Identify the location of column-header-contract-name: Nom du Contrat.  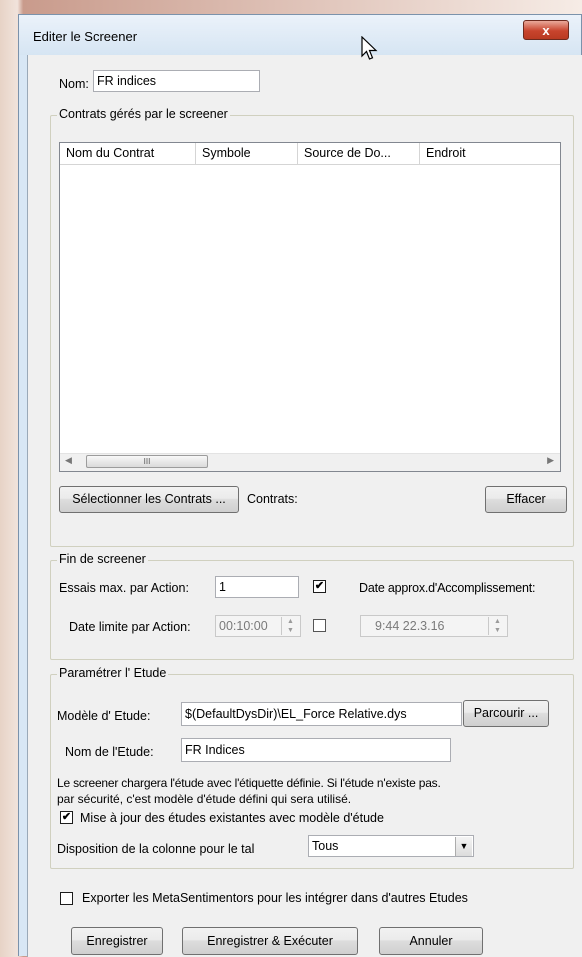
(128, 154).